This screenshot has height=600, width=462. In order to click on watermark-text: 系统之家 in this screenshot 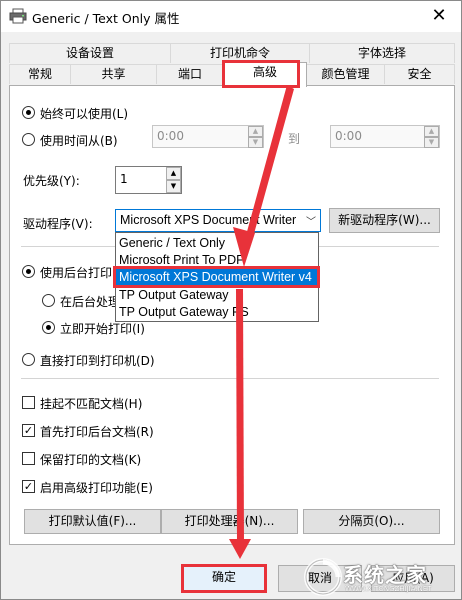, I will do `click(385, 575)`.